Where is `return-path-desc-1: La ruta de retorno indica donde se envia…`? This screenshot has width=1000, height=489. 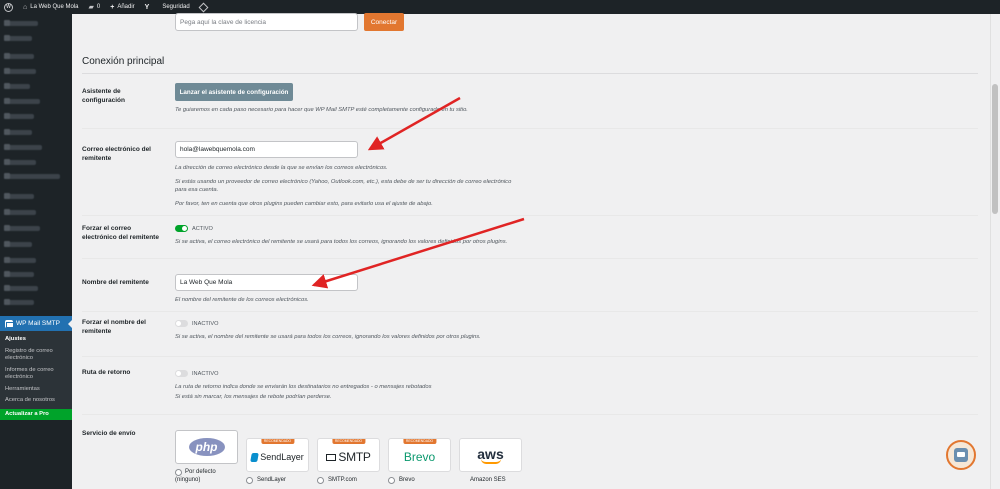 return-path-desc-1: La ruta de retorno indica donde se envia… is located at coordinates (303, 387).